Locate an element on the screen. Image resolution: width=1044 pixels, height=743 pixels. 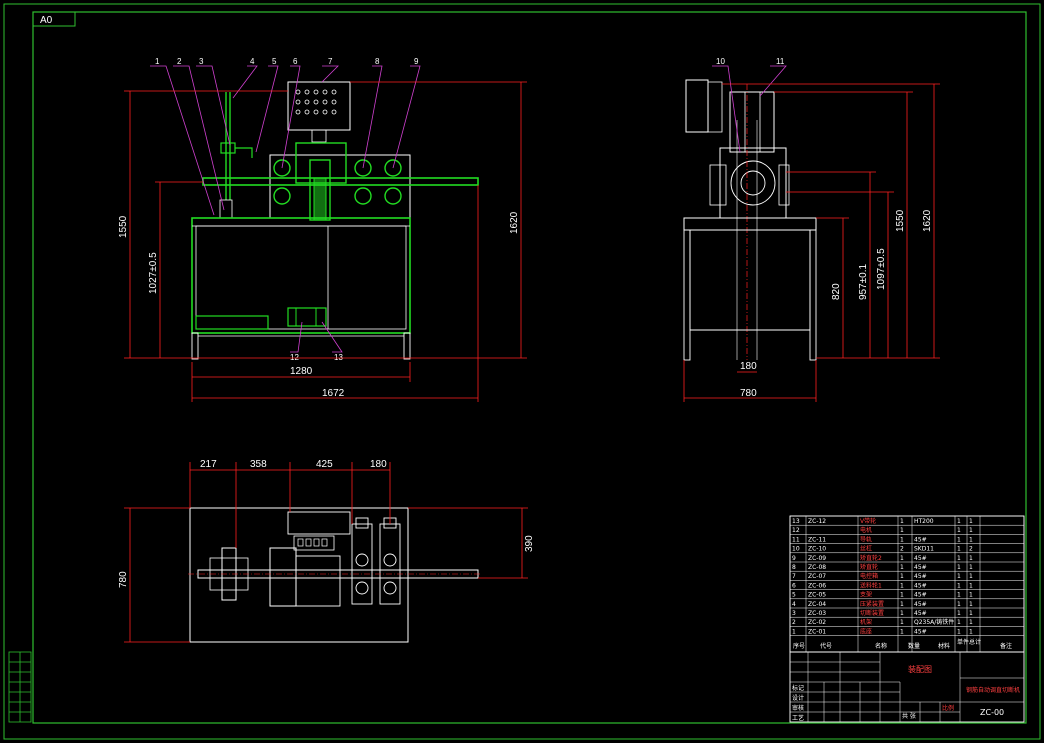
left-margin-strip is located at coordinates (20, 687).